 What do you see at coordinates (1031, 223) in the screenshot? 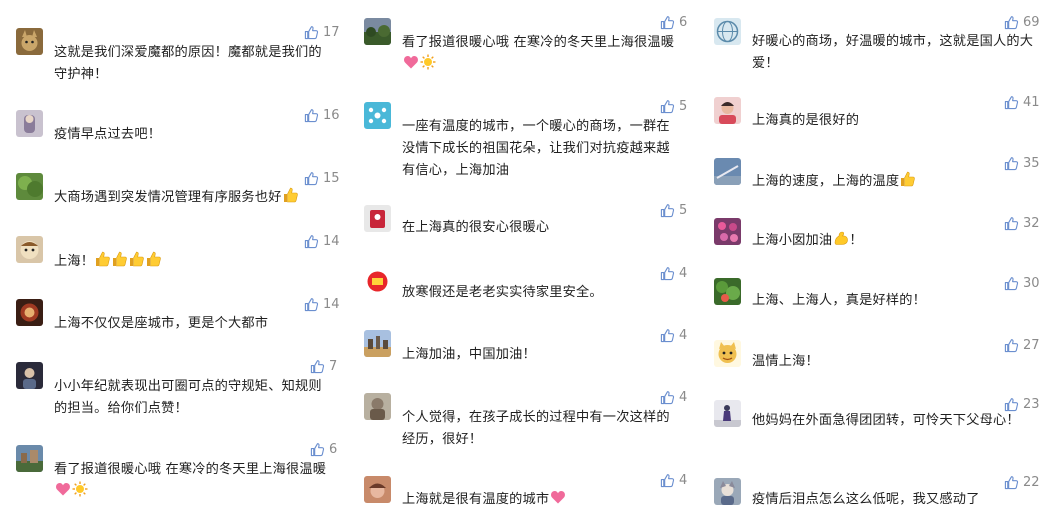
I see `like-count: 32` at bounding box center [1031, 223].